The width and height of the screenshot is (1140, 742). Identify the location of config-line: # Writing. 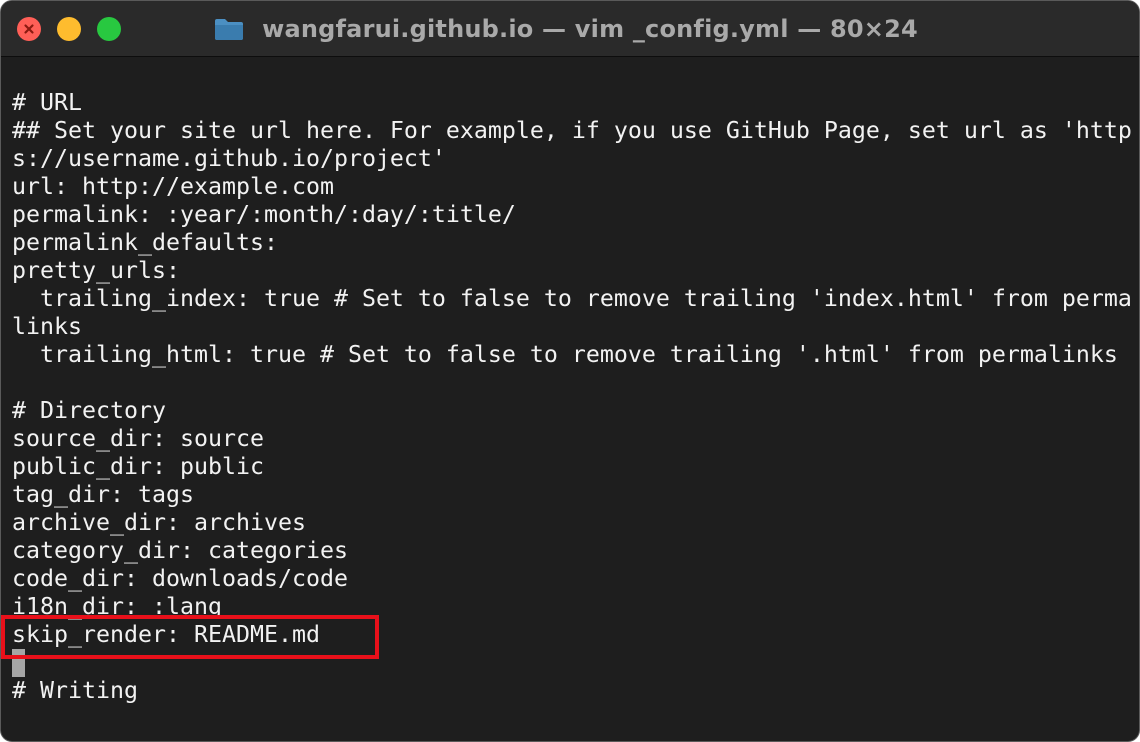
(75, 690).